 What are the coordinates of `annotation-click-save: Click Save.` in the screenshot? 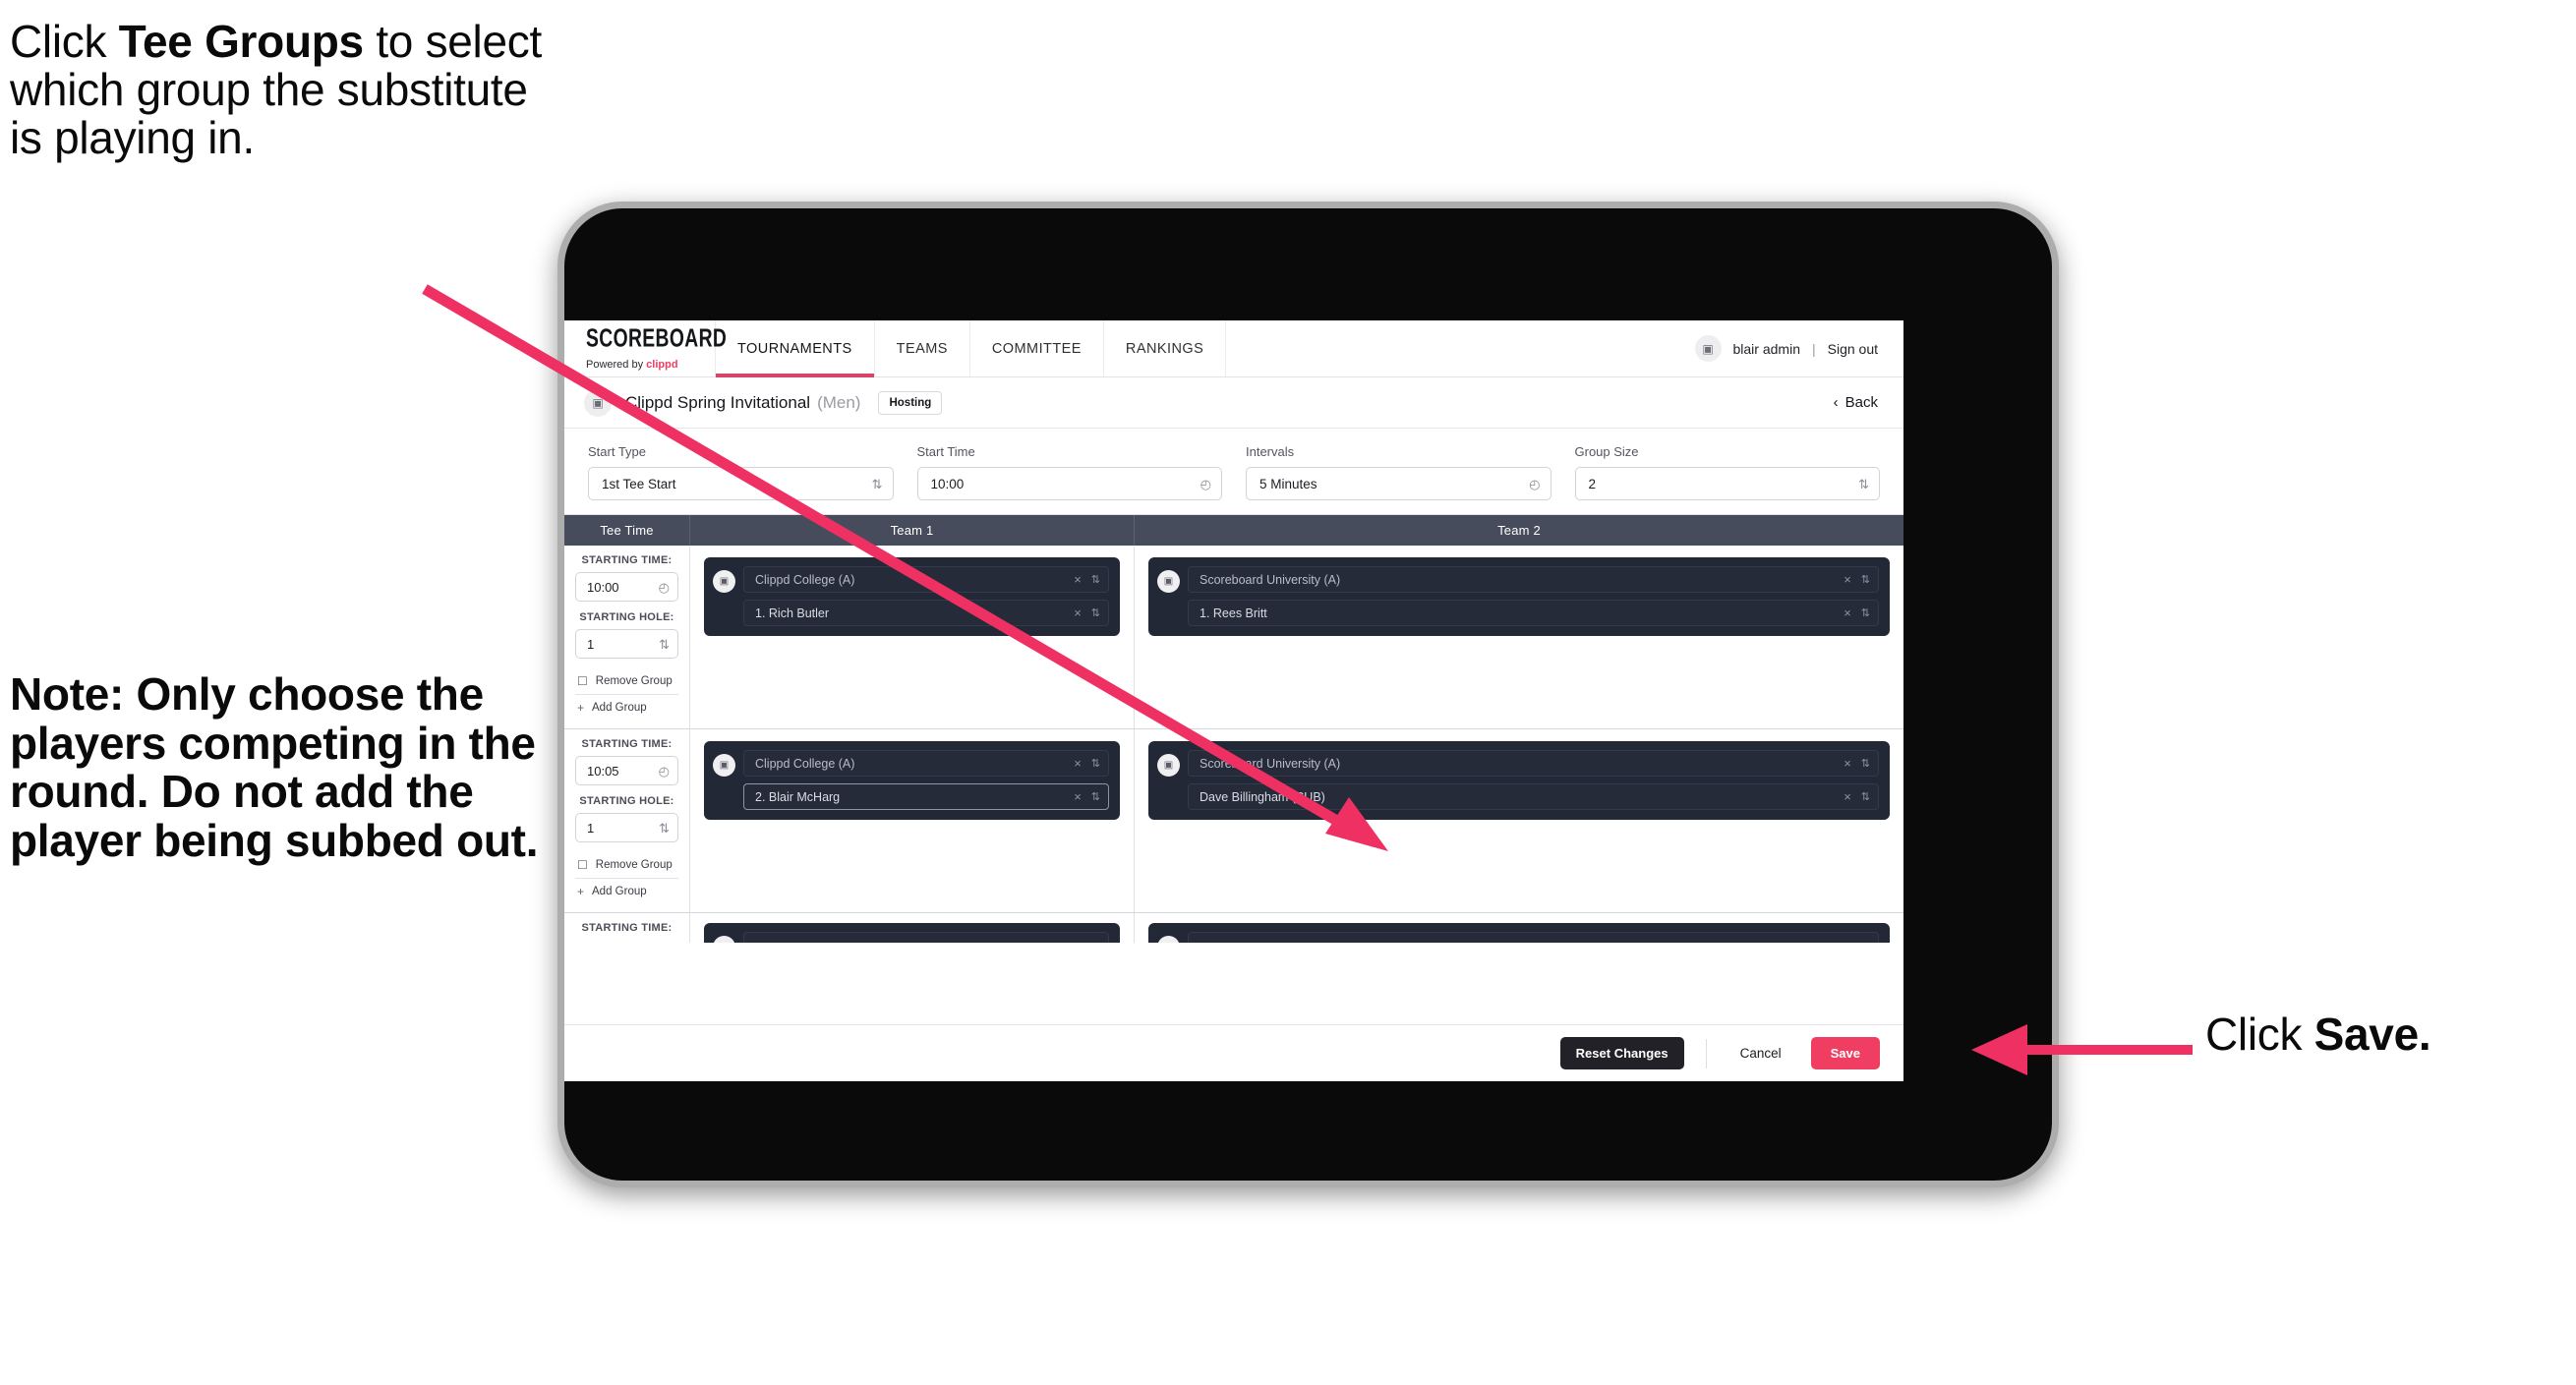 It's located at (2382, 1034).